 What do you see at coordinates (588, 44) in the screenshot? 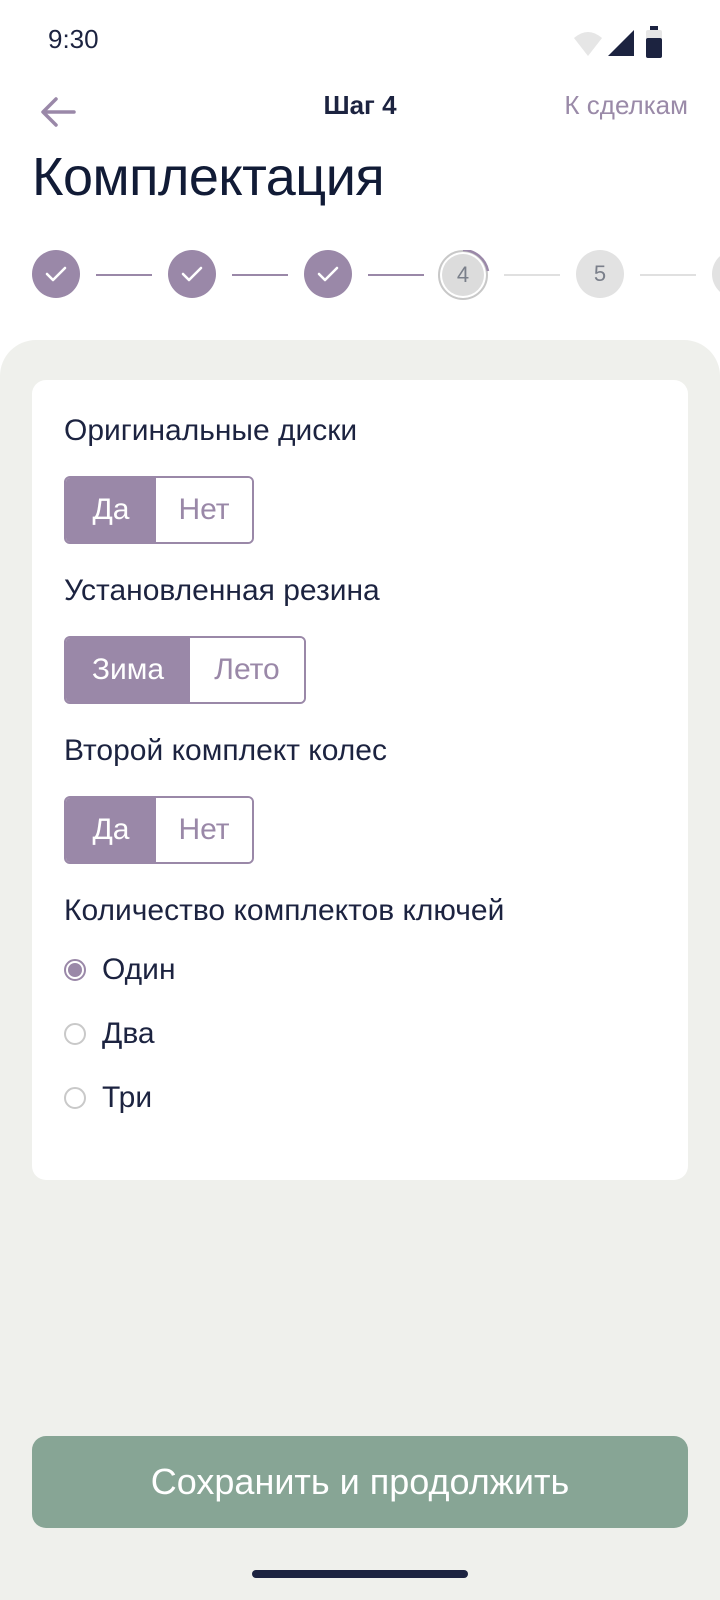
I see `wifi-icon` at bounding box center [588, 44].